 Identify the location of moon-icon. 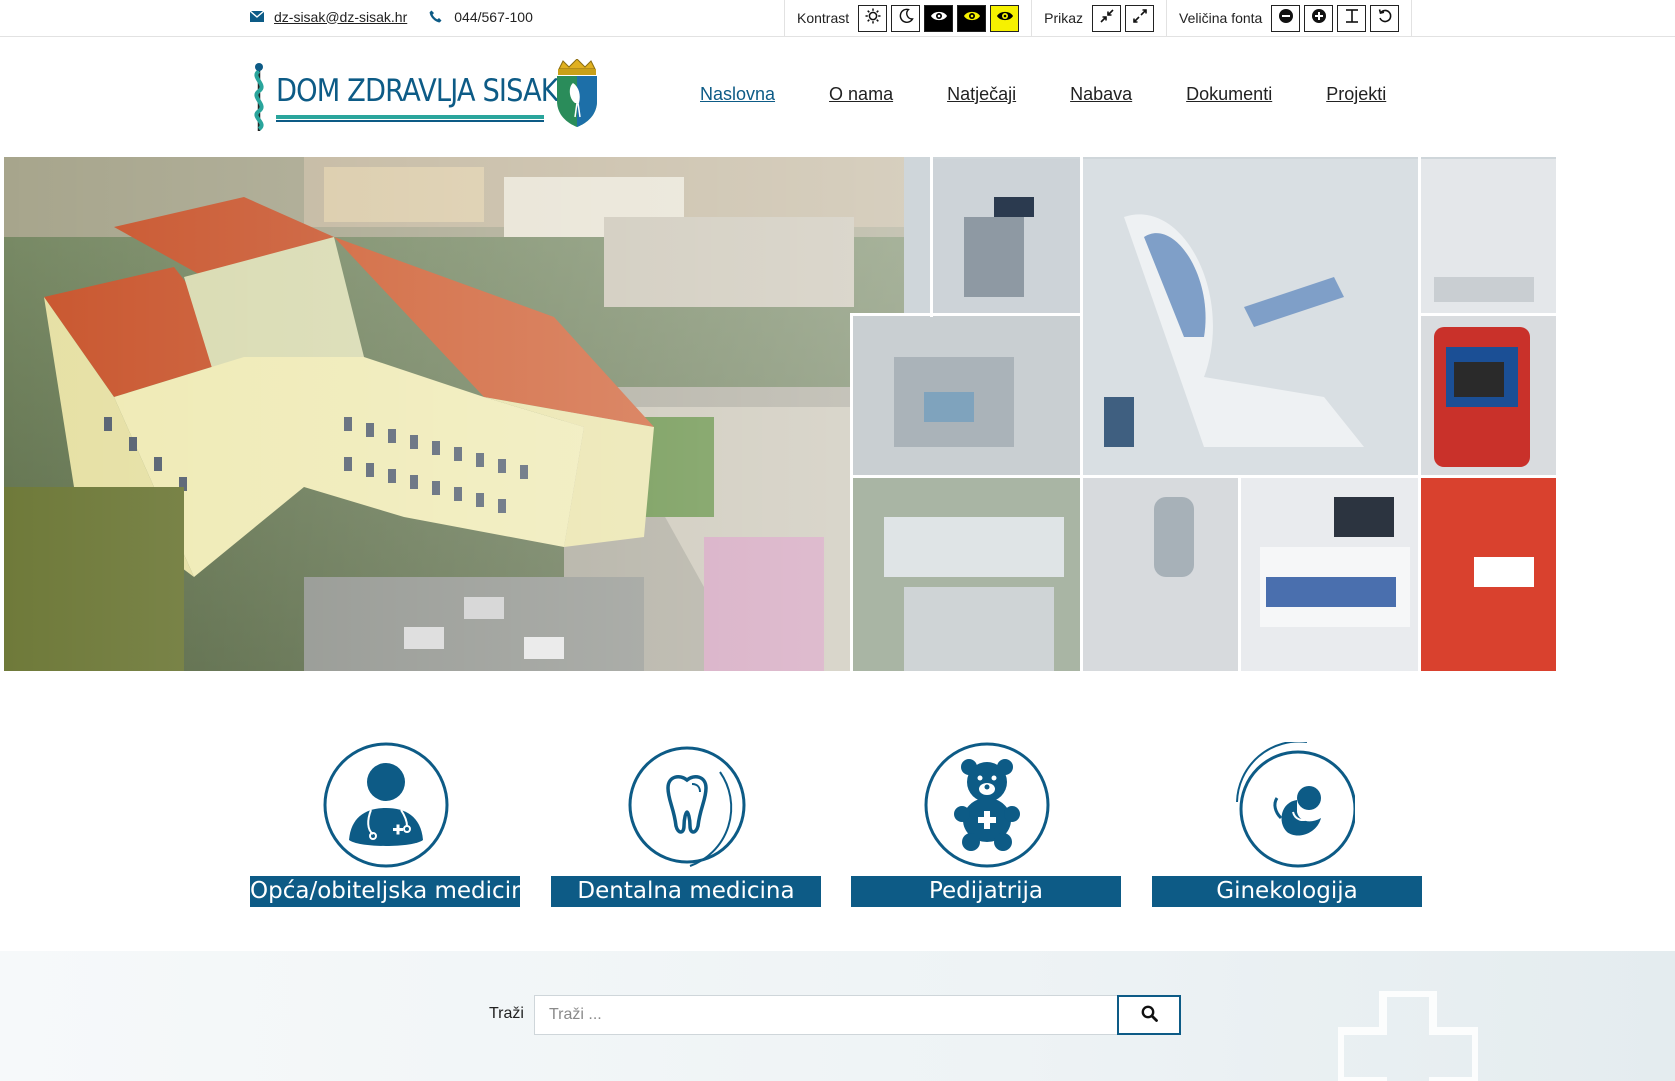
(906, 18).